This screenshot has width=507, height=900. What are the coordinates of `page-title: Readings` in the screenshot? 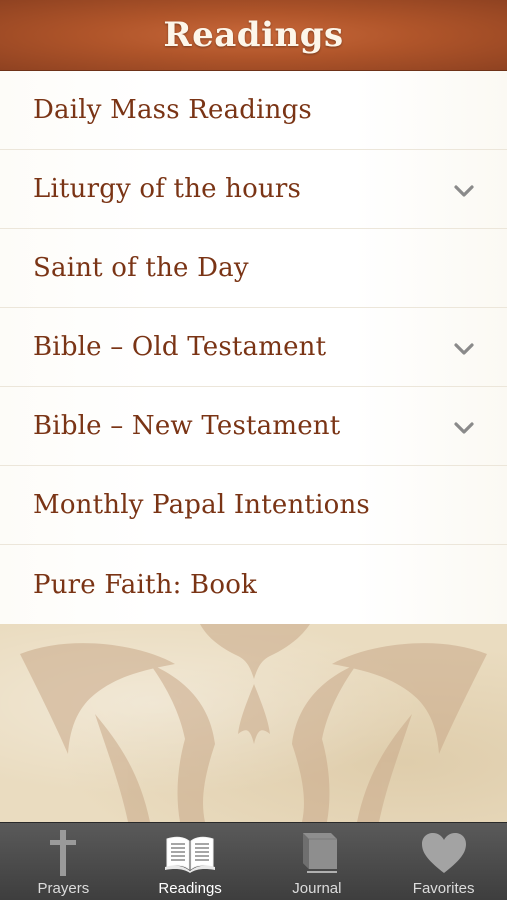 It's located at (253, 35).